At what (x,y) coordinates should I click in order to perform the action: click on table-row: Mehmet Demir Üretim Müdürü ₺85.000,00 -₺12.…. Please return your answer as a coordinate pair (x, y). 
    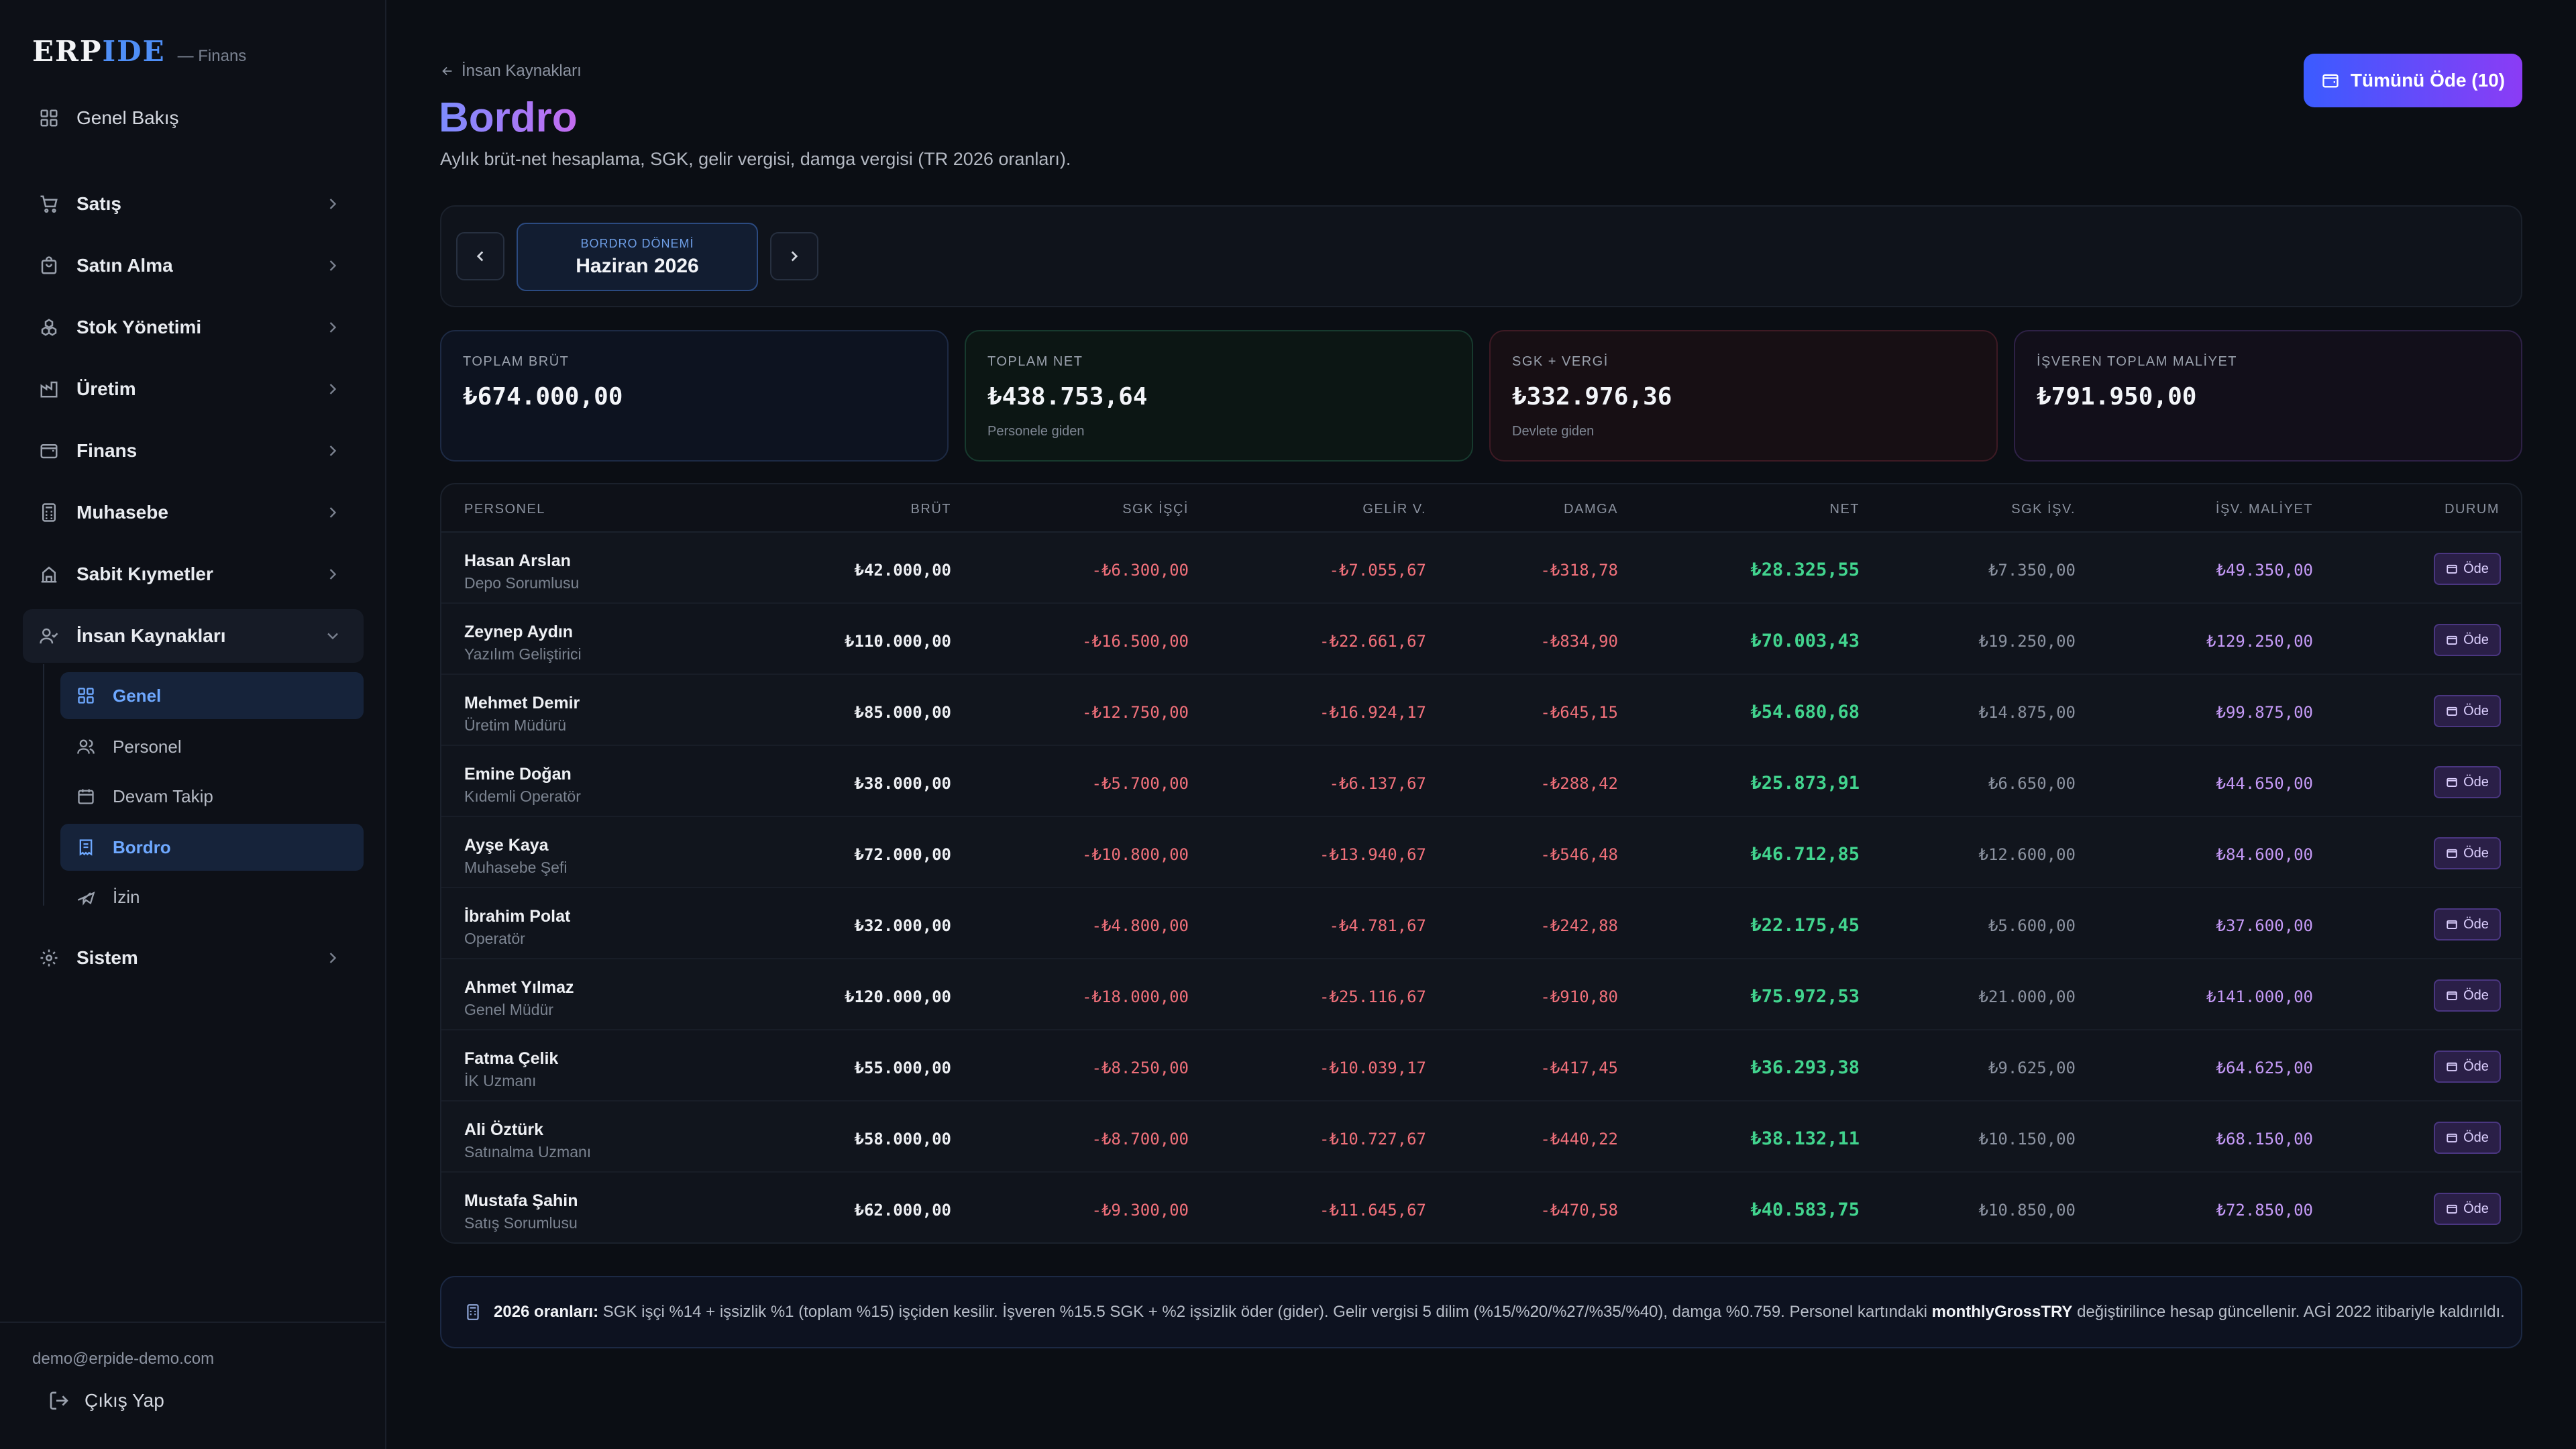
    Looking at the image, I should click on (1481, 710).